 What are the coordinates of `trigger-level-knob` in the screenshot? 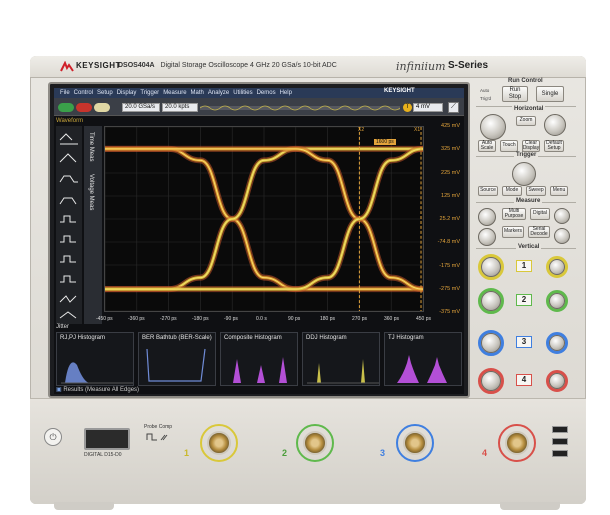 It's located at (524, 174).